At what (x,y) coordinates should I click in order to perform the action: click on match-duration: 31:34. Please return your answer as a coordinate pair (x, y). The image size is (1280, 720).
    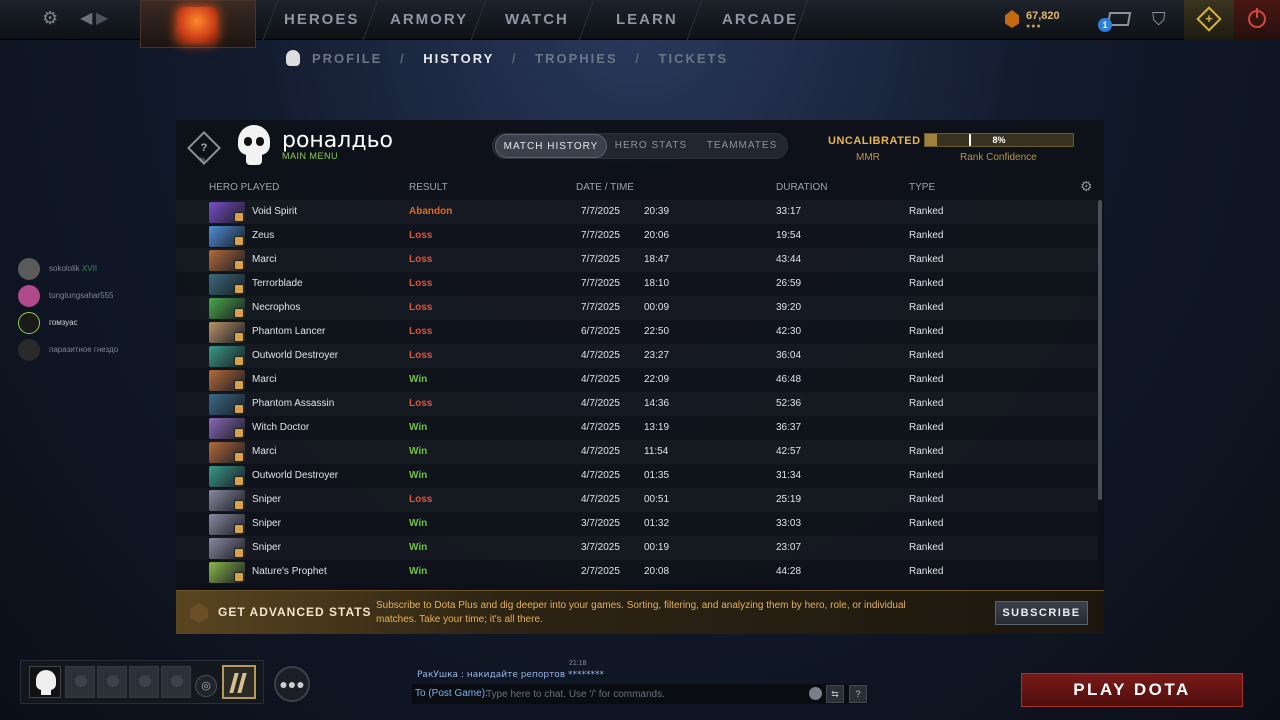
    Looking at the image, I should click on (789, 475).